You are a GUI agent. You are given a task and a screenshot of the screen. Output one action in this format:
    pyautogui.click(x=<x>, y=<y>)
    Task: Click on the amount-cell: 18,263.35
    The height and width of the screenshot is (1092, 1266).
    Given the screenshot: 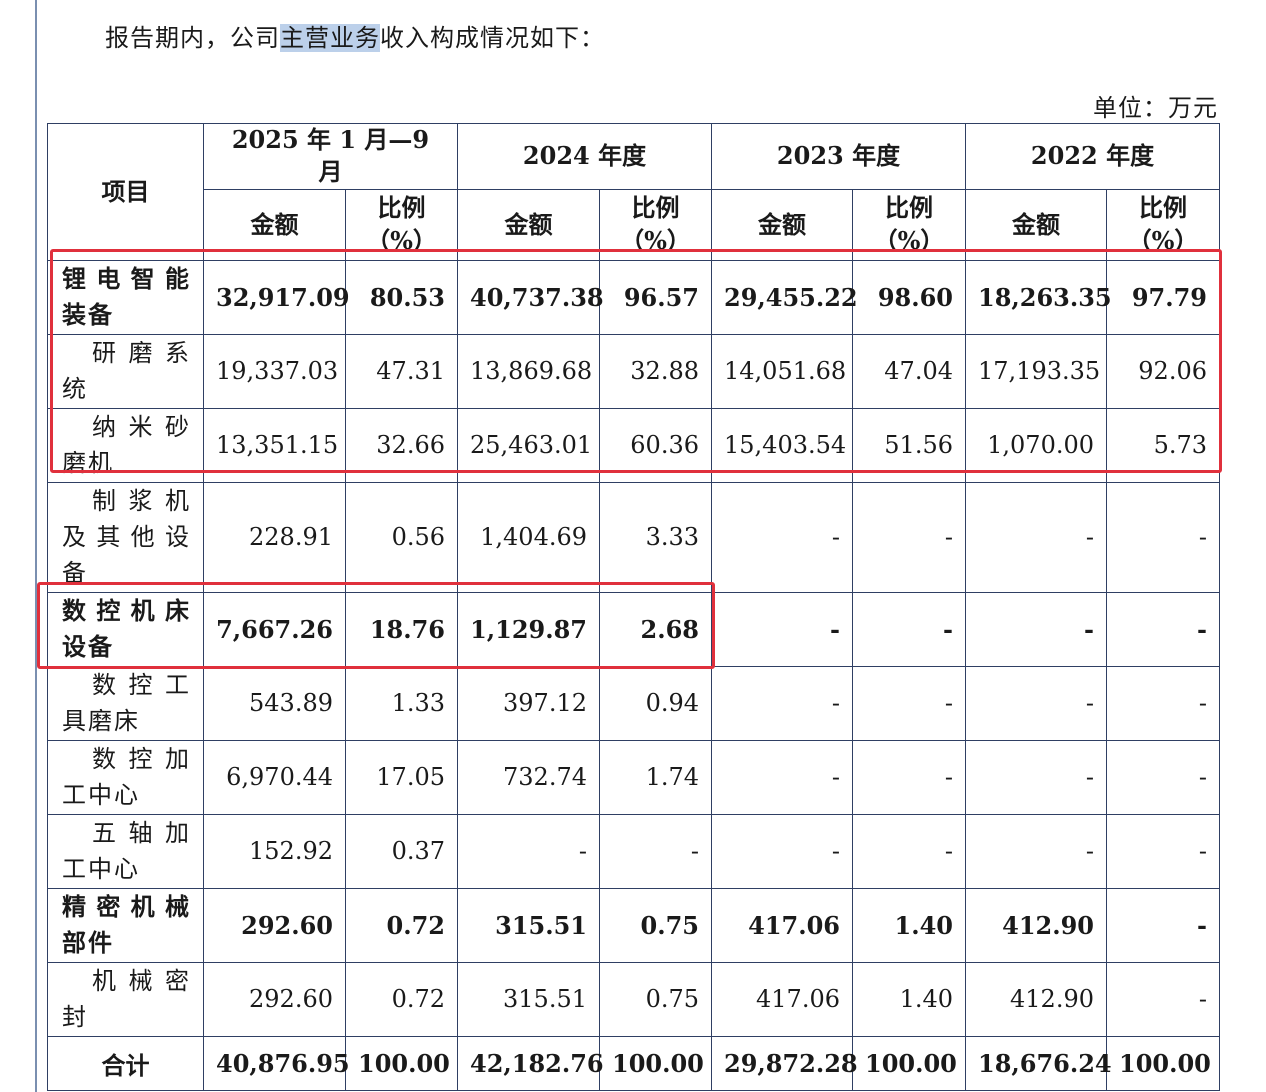 What is the action you would take?
    pyautogui.click(x=1038, y=297)
    